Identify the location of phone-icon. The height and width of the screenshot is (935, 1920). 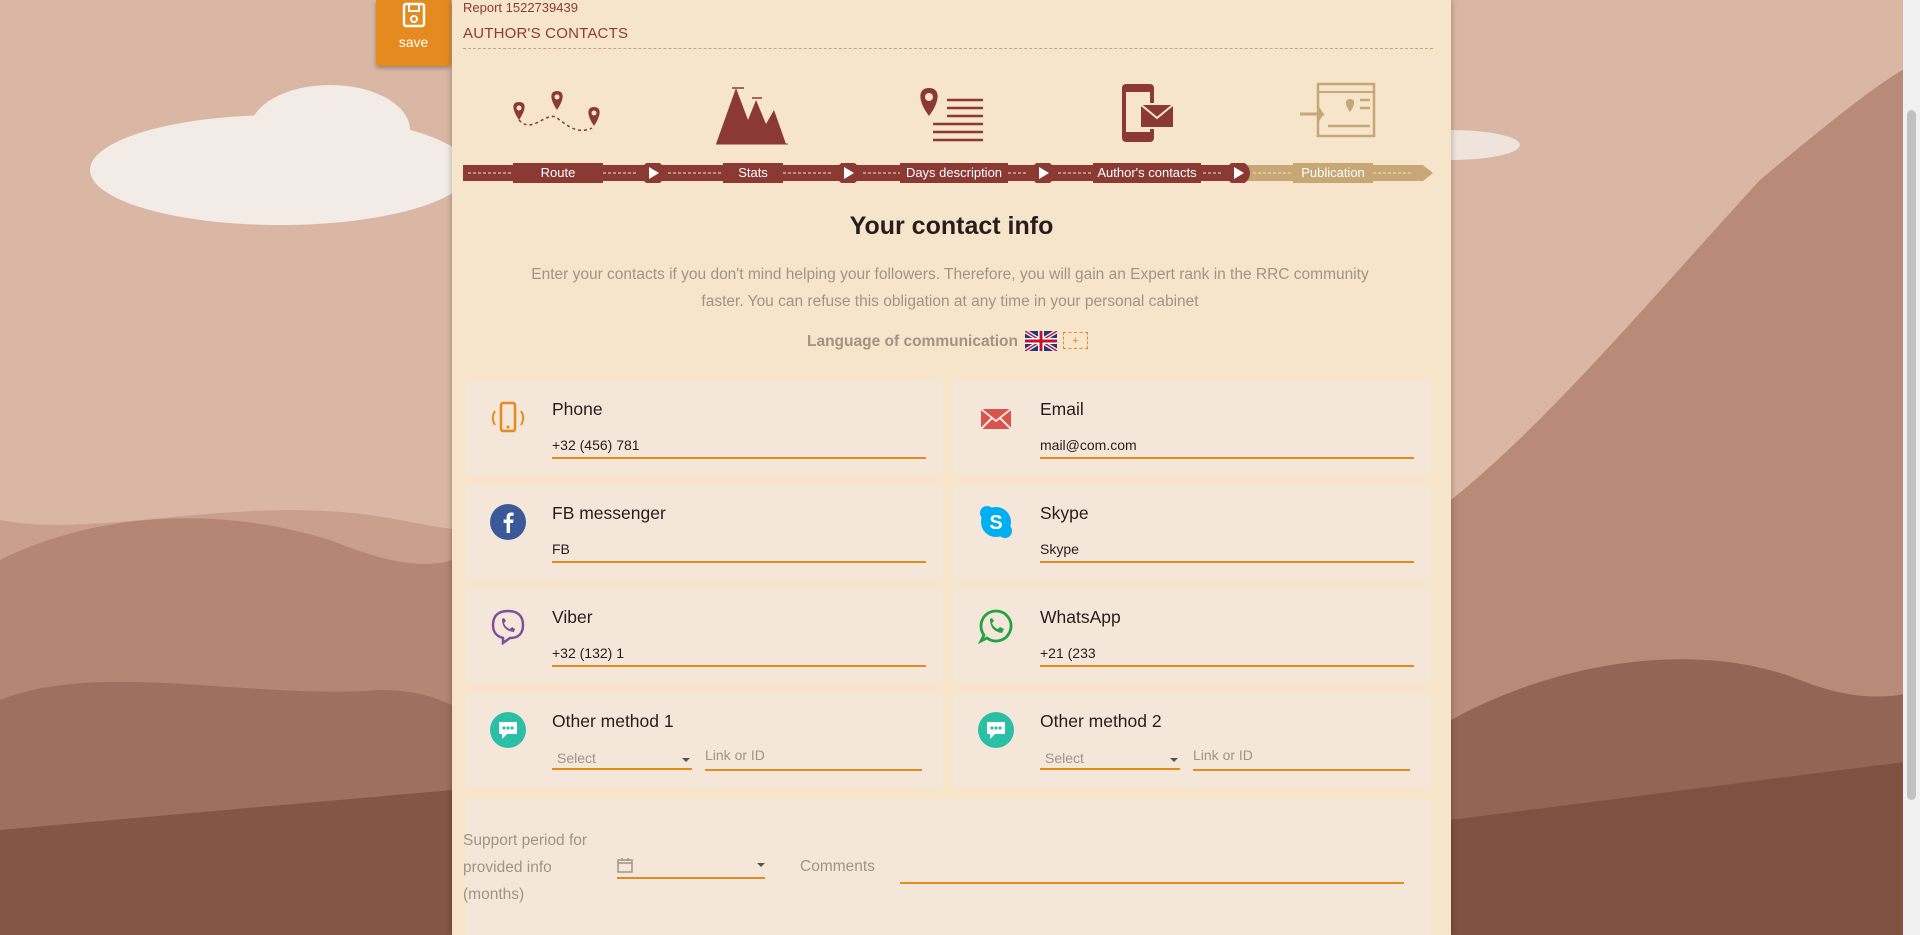
(508, 417).